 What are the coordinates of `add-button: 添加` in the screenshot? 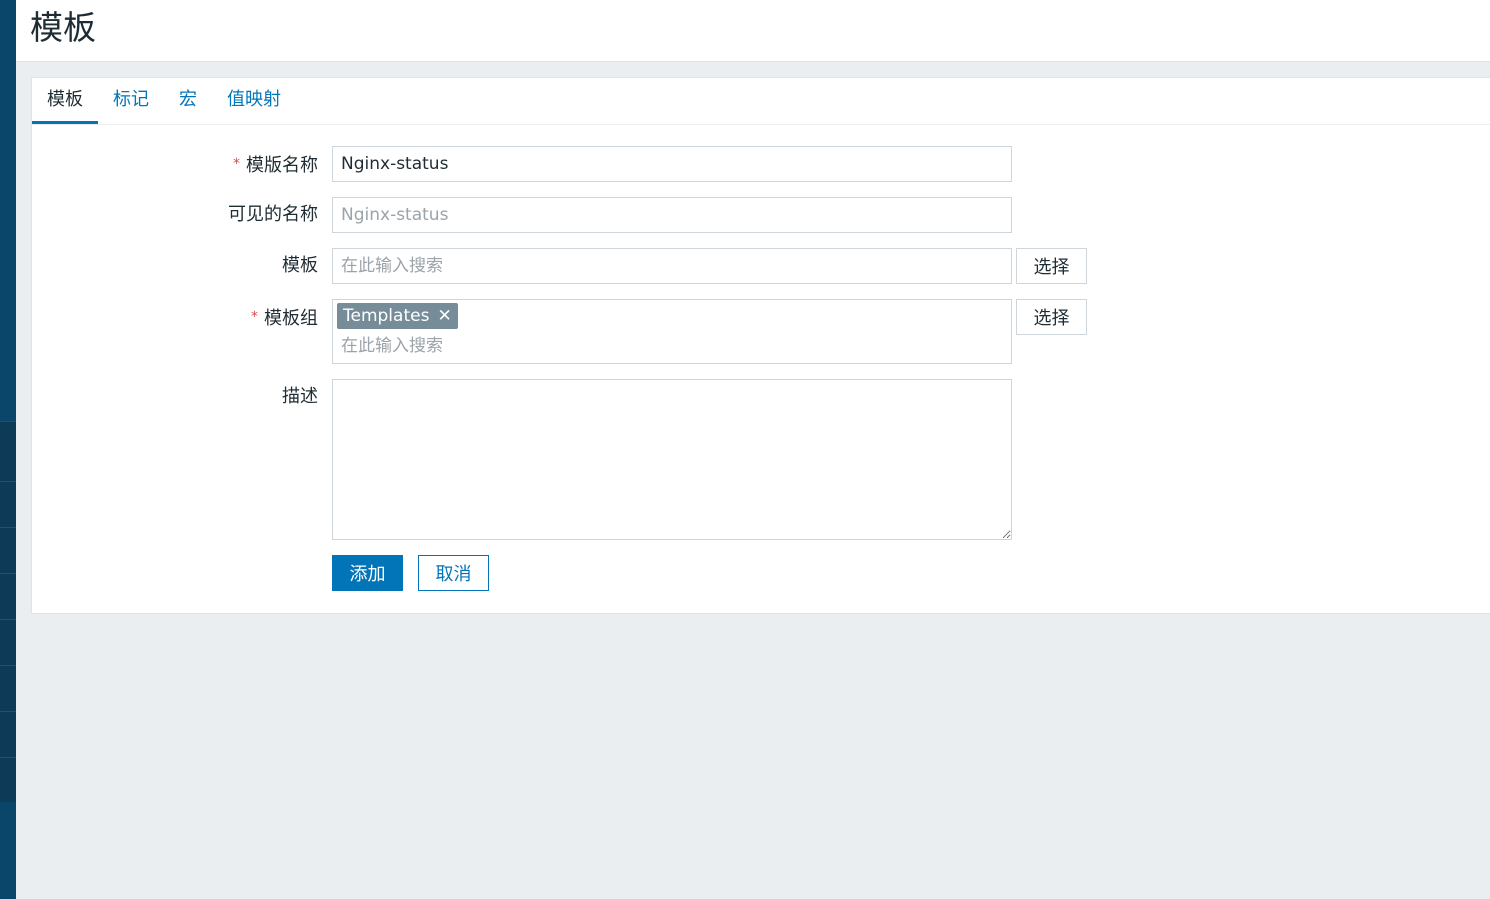 It's located at (367, 573).